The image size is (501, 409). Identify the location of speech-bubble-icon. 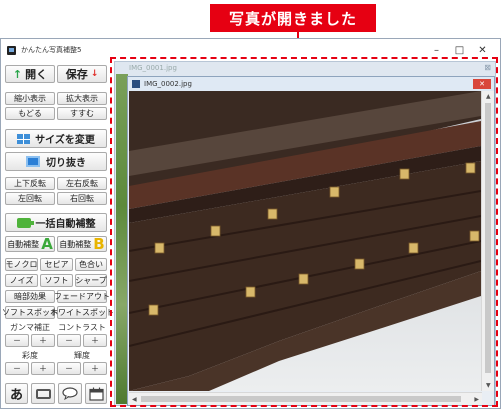
(70, 393).